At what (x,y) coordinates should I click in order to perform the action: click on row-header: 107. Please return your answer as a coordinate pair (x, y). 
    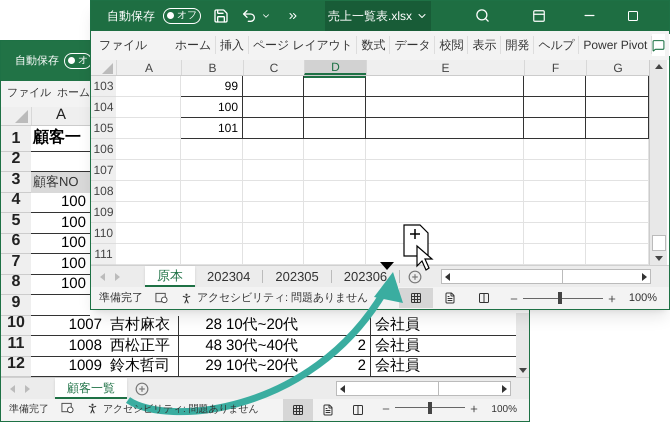
    Looking at the image, I should click on (103, 171).